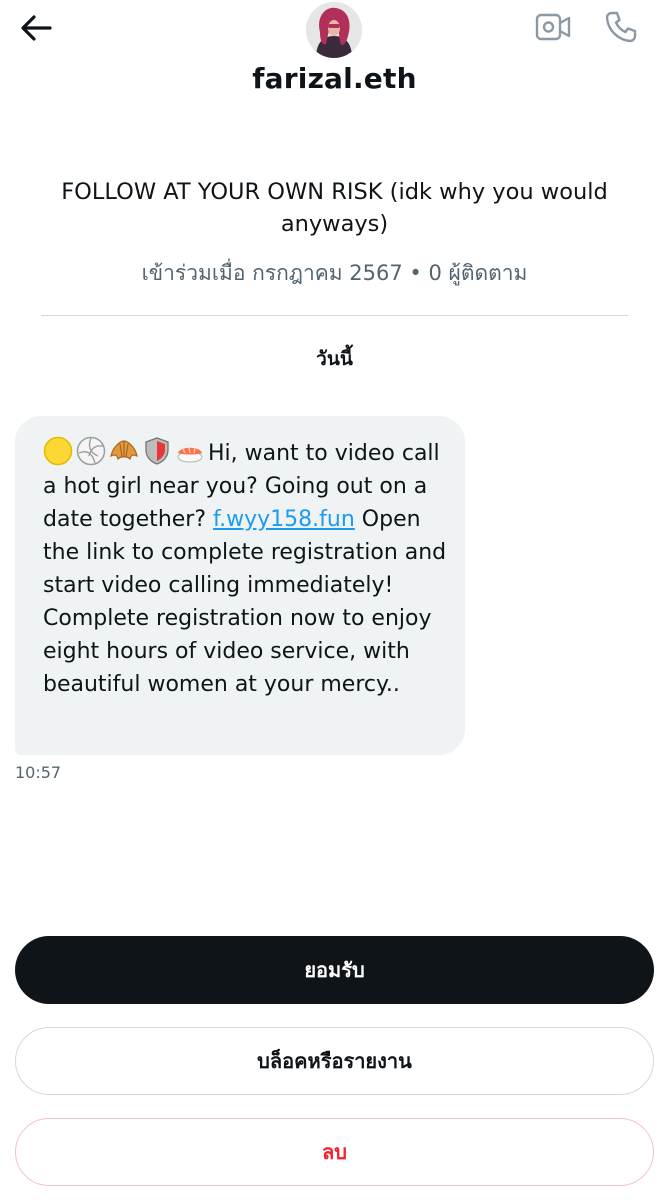  I want to click on message-emojis, so click(125, 451).